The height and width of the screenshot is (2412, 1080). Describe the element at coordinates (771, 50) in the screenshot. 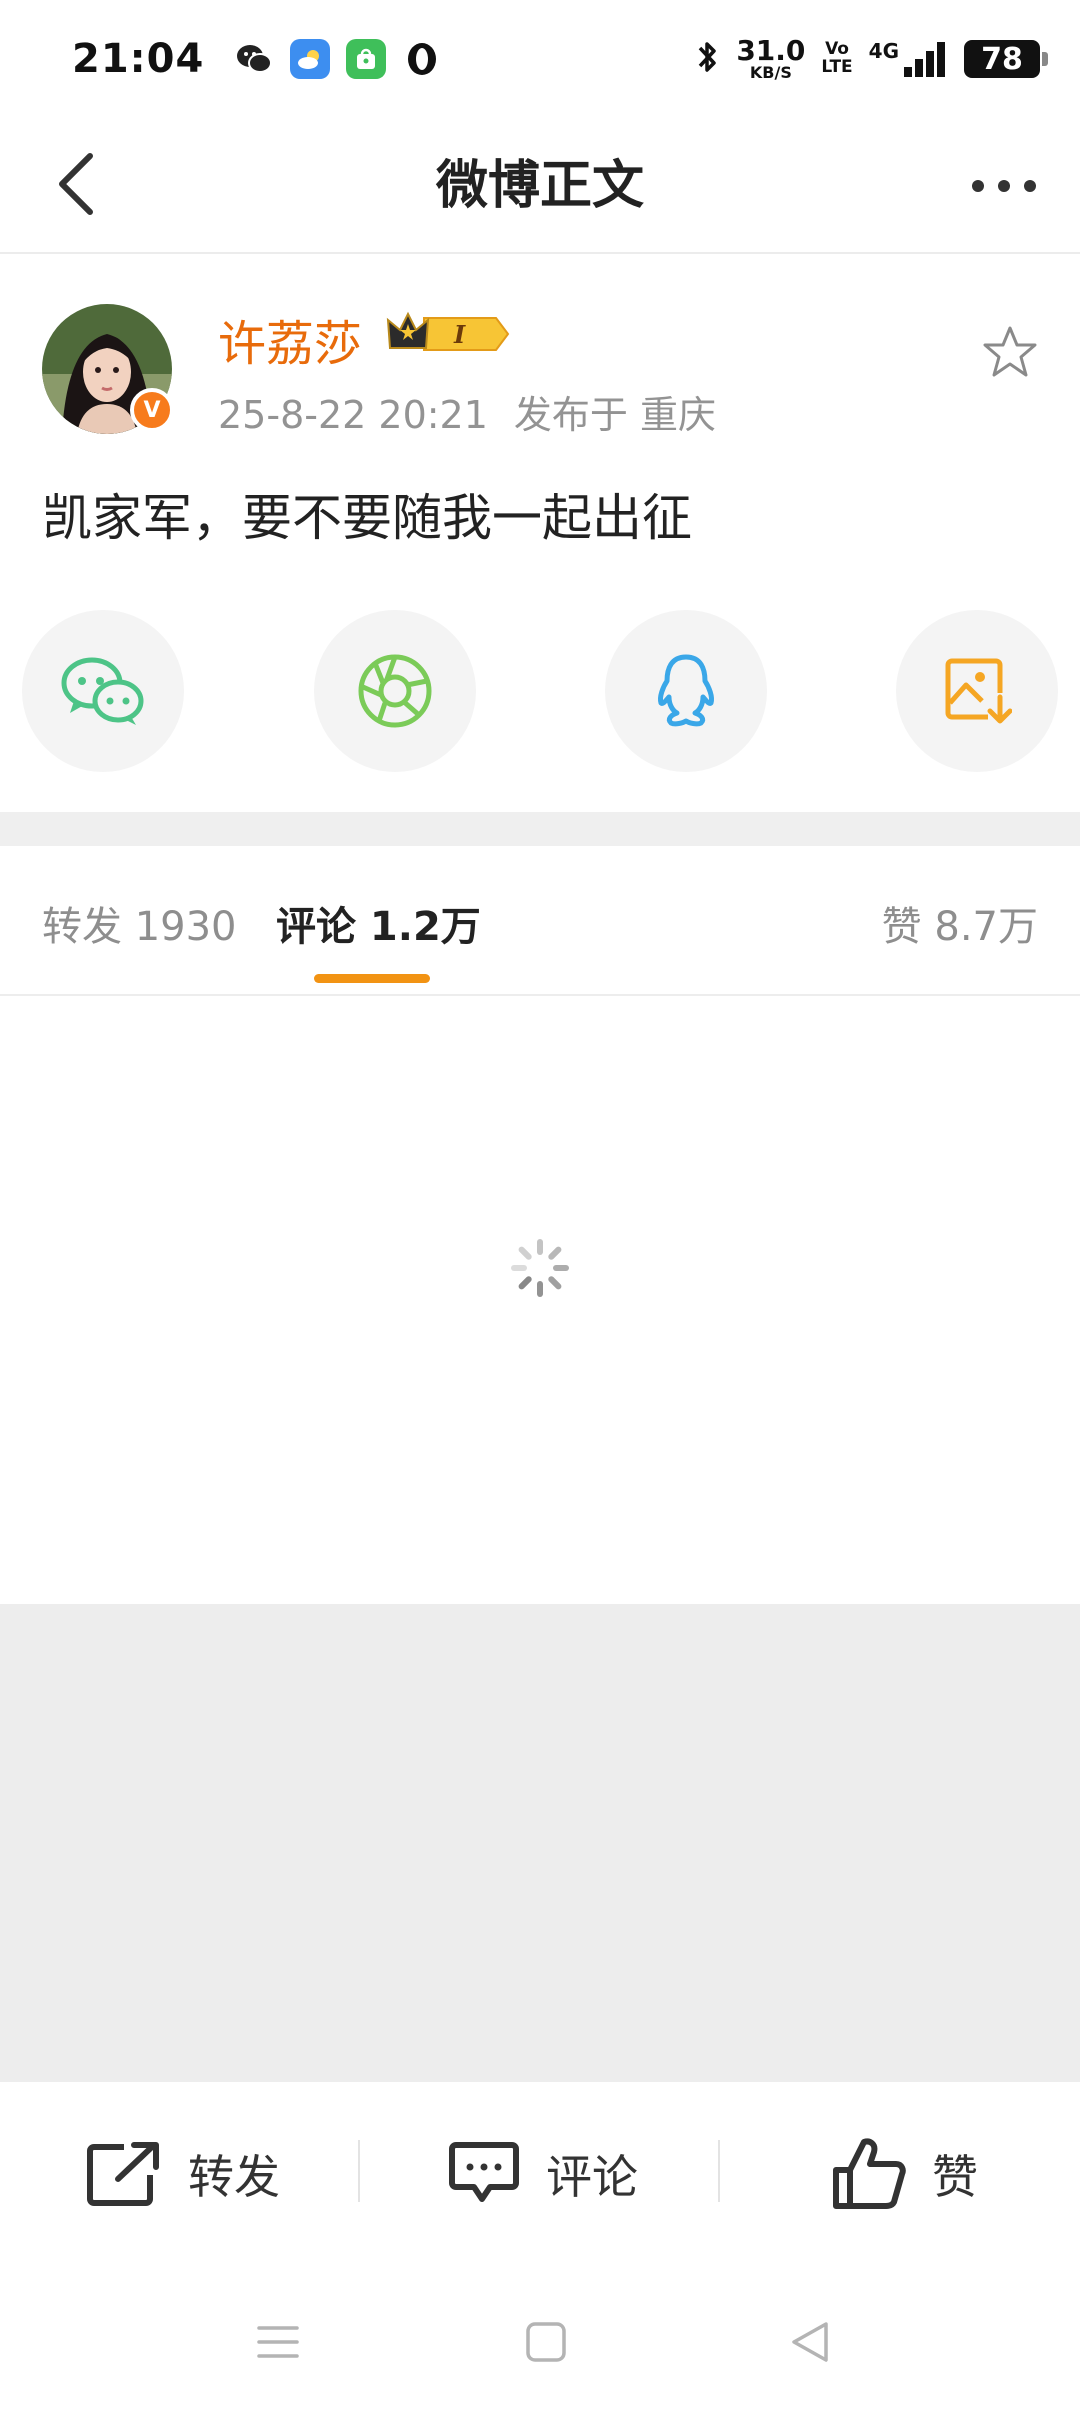

I see `network-speed-value: 31.0` at that location.